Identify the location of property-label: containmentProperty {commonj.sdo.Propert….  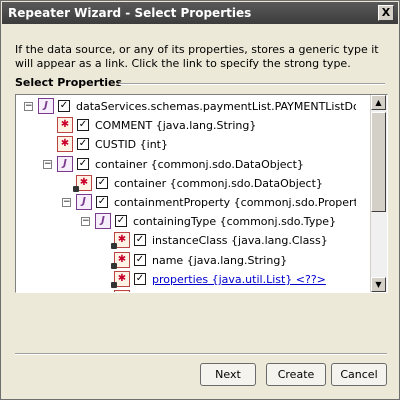
(235, 202).